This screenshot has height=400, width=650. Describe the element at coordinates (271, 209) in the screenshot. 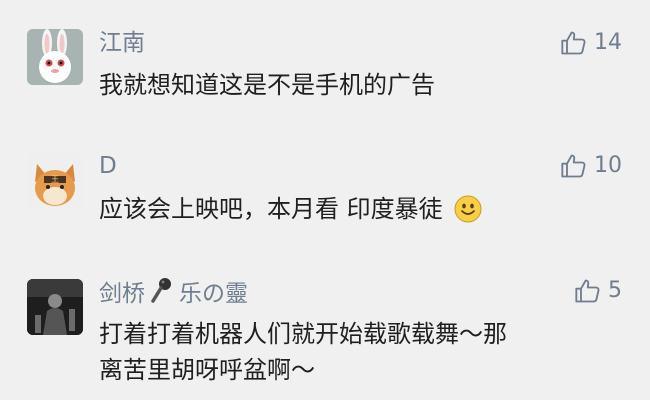

I see `comment-text-line: 应该会上映吧，本月看 印度暴徒` at that location.